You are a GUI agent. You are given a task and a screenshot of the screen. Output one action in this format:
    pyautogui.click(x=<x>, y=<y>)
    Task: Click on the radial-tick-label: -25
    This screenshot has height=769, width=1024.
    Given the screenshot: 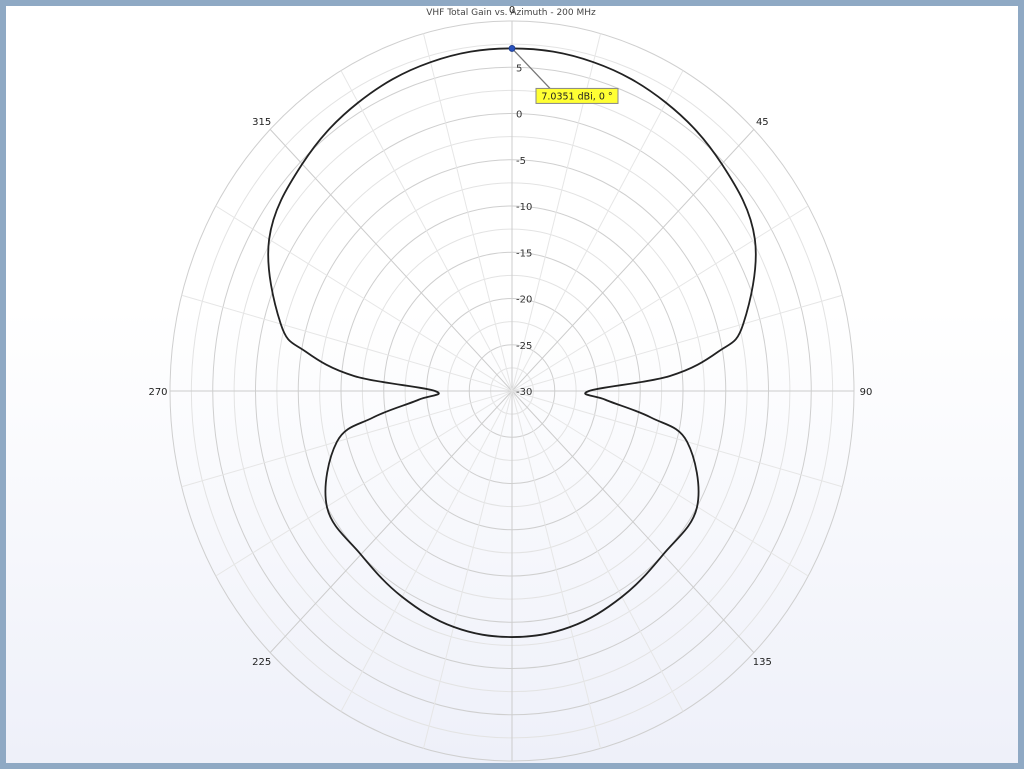 What is the action you would take?
    pyautogui.click(x=524, y=346)
    